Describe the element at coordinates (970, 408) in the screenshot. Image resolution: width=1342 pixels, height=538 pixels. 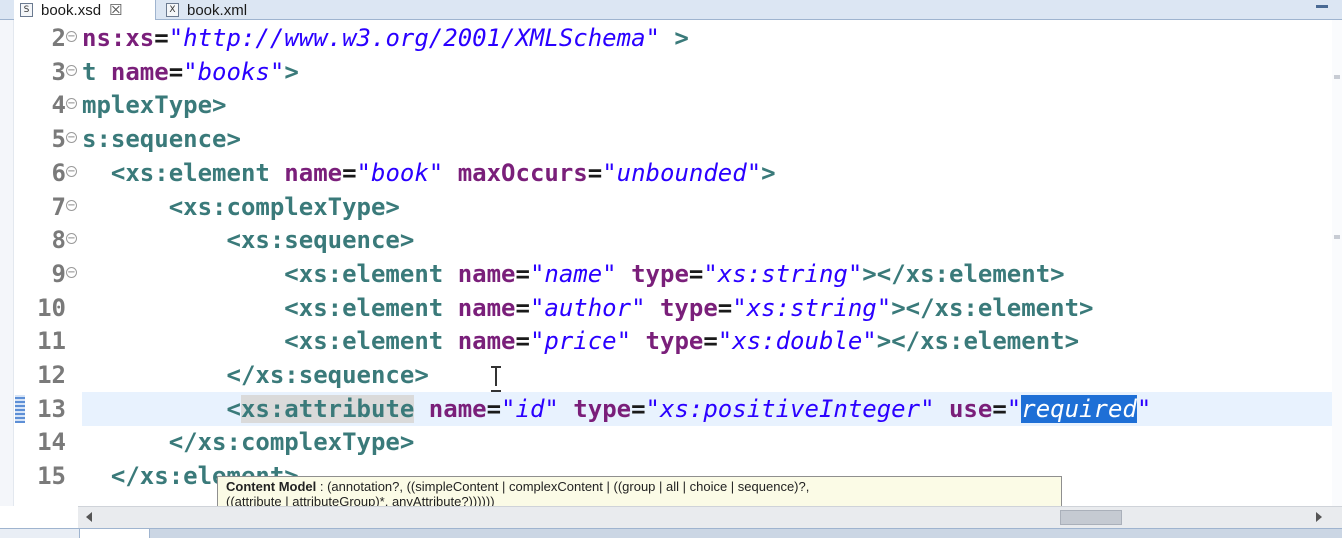
I see `token-attr: use` at that location.